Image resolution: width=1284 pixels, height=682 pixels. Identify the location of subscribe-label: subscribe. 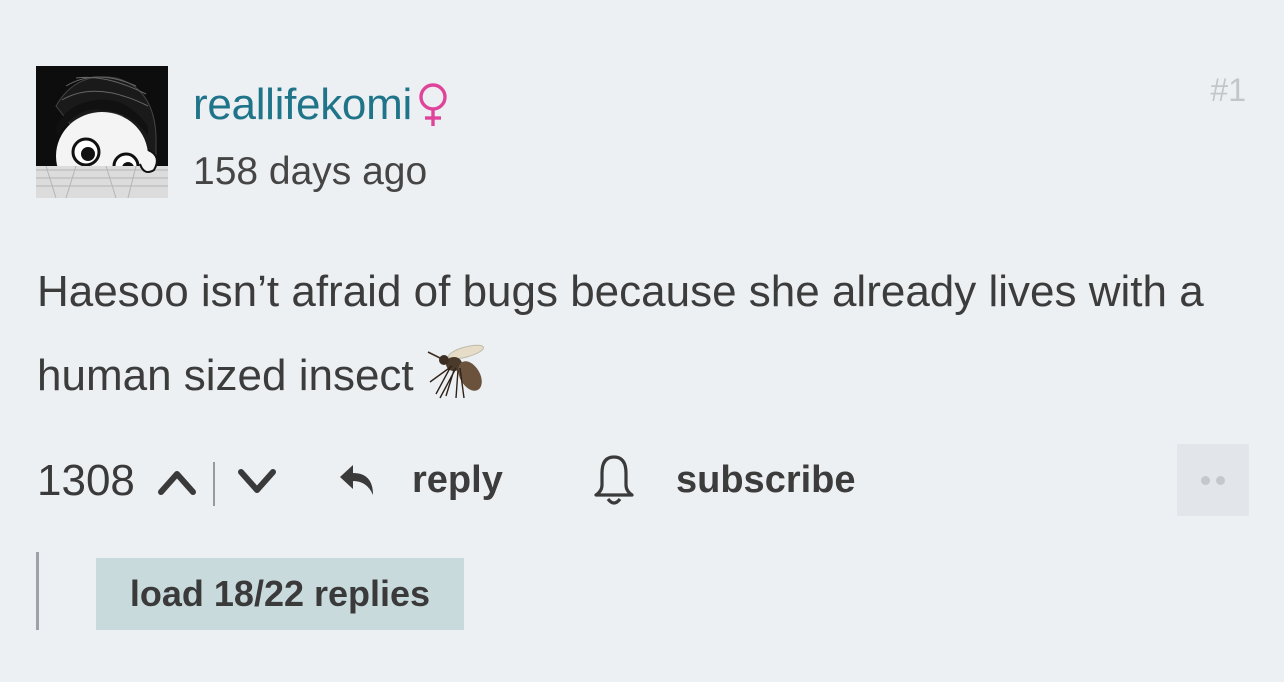
(766, 480).